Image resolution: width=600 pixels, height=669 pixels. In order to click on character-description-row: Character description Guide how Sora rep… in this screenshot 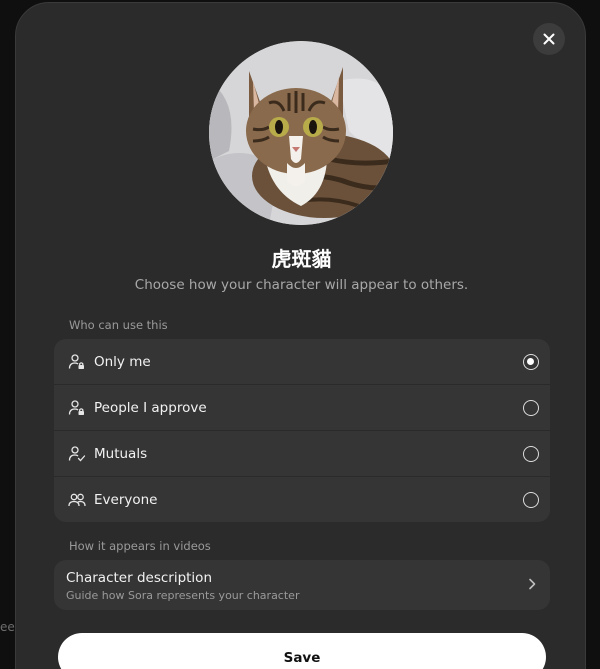, I will do `click(302, 585)`.